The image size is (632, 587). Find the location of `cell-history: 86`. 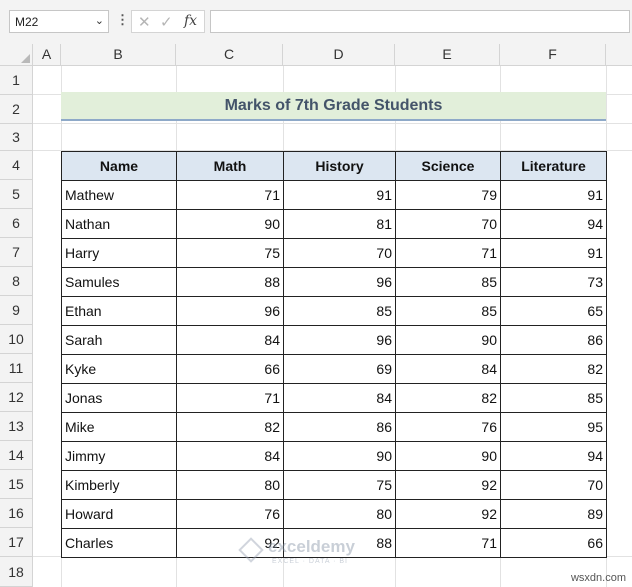

cell-history: 86 is located at coordinates (339, 427).